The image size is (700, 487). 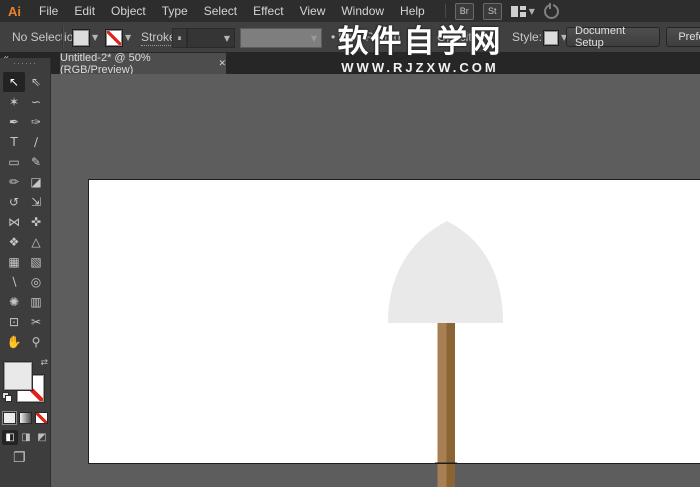 I want to click on fill-color-swatch, so click(x=81, y=38).